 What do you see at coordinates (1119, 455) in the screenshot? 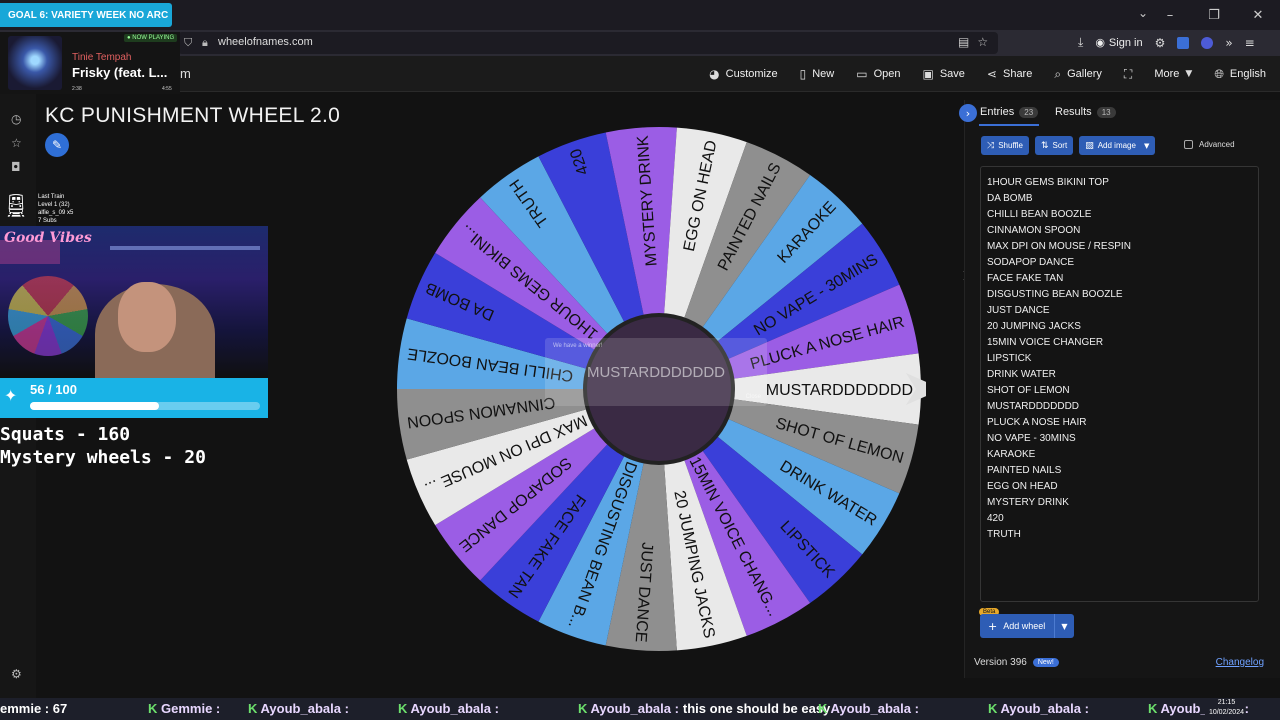
I see `entry-line: KARAOKE` at bounding box center [1119, 455].